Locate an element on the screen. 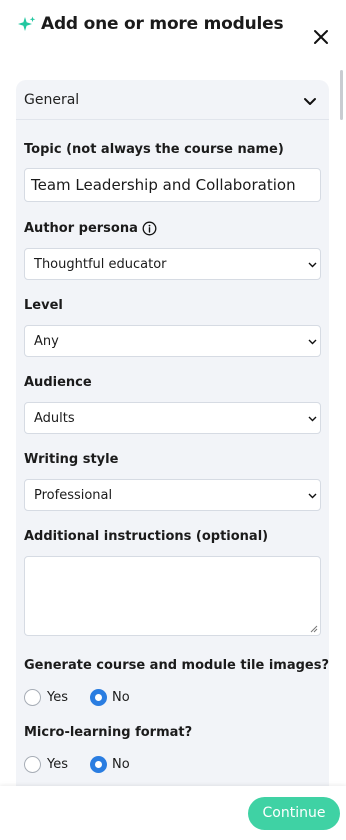 This screenshot has width=346, height=840. tile-images-no-radio is located at coordinates (98, 697).